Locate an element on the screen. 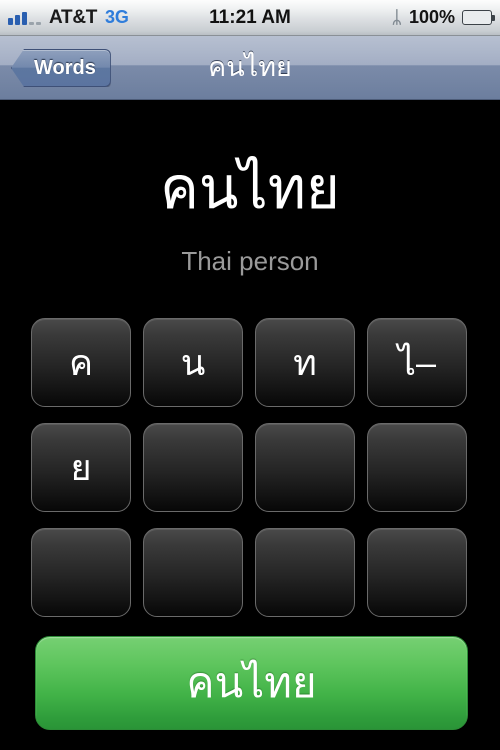 The width and height of the screenshot is (500, 750). status-bar: AT&T 3G 11:21 AM ᛦ 100% is located at coordinates (250, 18).